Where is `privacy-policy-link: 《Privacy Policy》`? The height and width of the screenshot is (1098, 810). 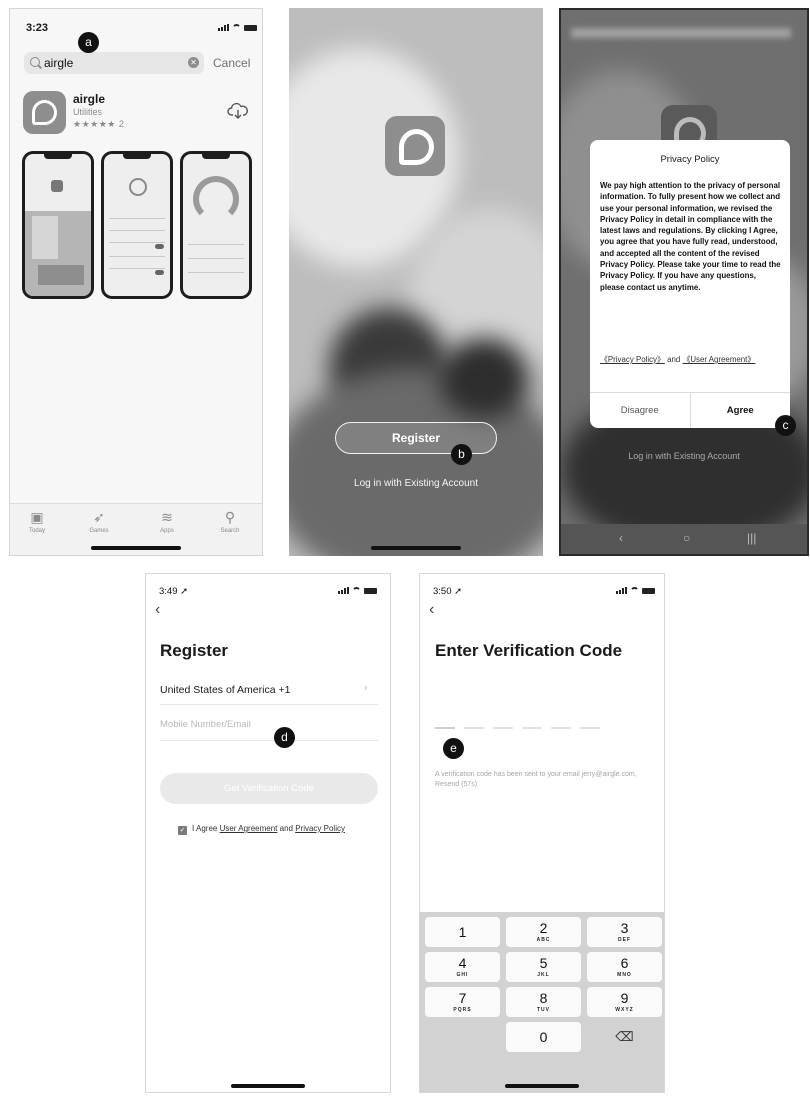 privacy-policy-link: 《Privacy Policy》 is located at coordinates (632, 359).